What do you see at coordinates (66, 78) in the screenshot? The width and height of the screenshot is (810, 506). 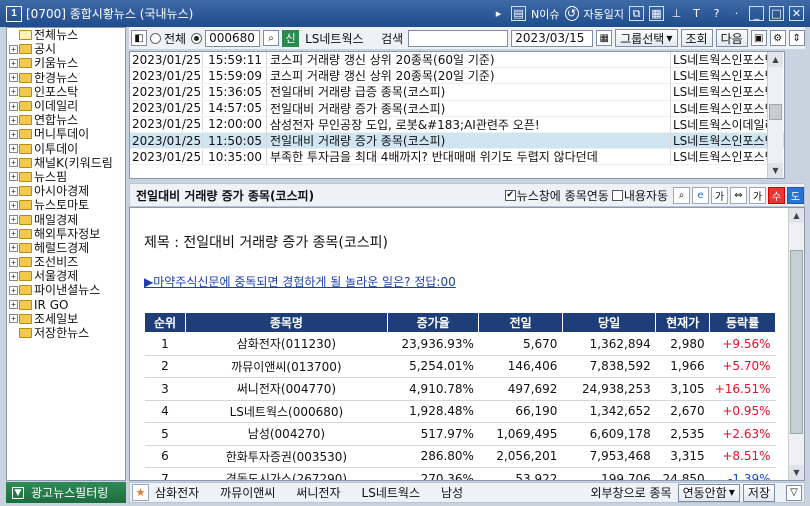 I see `tree-item: + 한경뉴스` at bounding box center [66, 78].